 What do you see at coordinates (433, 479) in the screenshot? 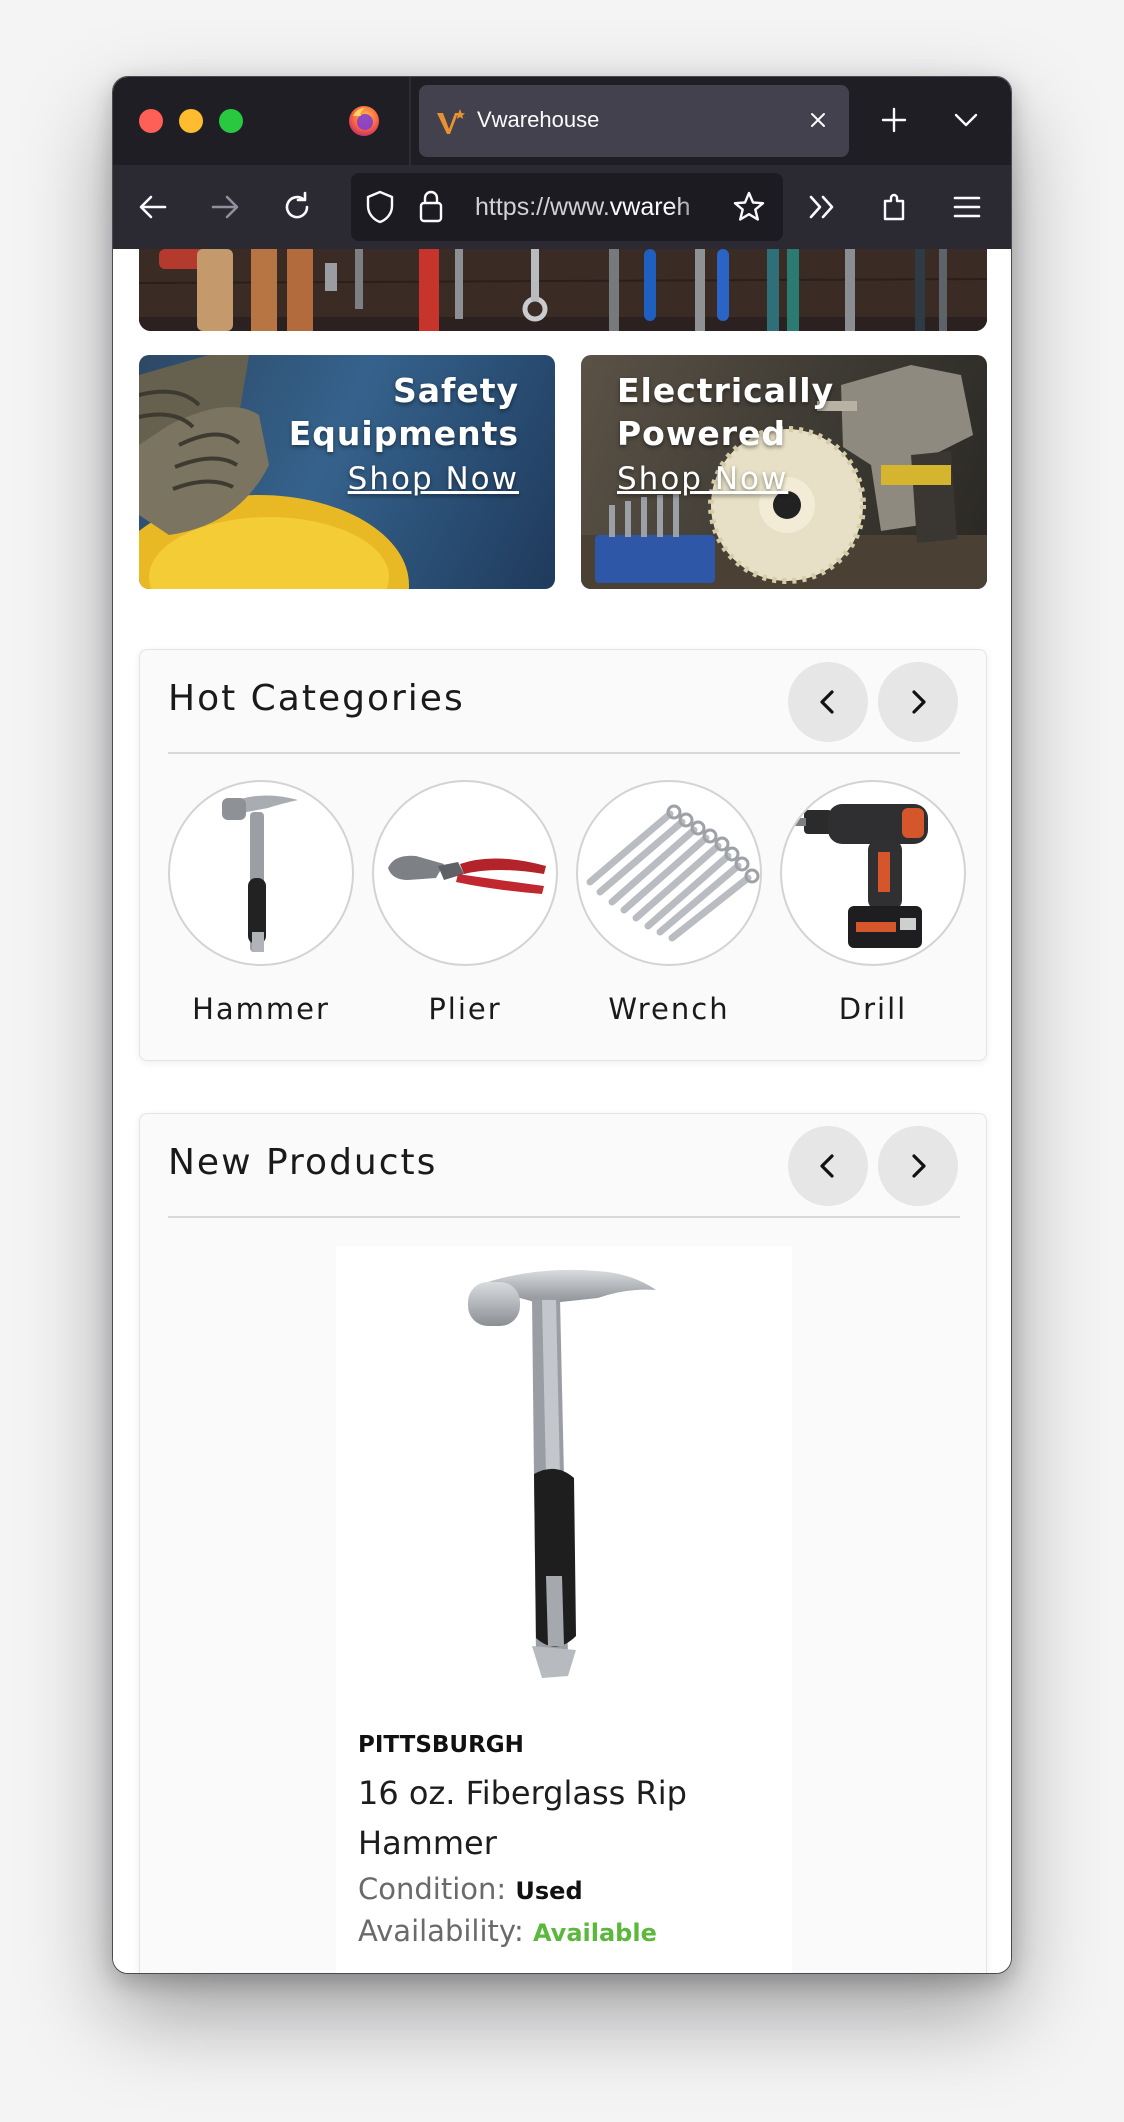
I see `safety-shop-now-link: Shop Now` at bounding box center [433, 479].